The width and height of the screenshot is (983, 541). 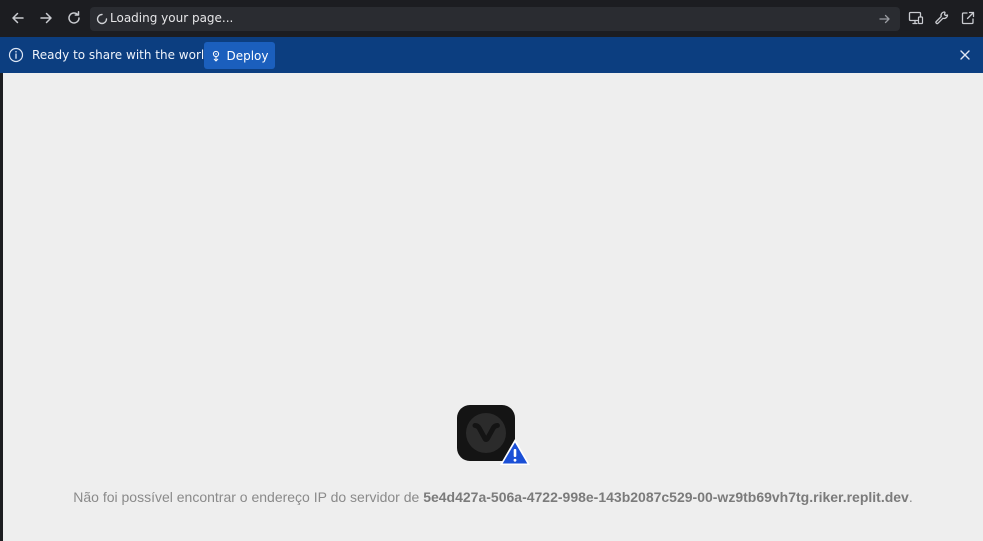 I want to click on vivaldi-logo-icon, so click(x=493, y=435).